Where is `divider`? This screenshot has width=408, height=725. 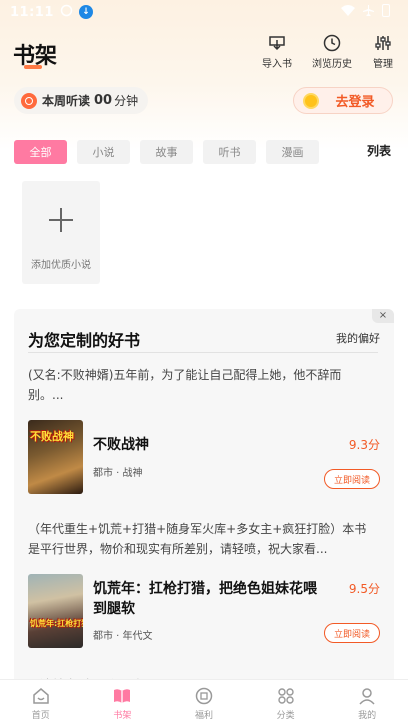
divider is located at coordinates (203, 352).